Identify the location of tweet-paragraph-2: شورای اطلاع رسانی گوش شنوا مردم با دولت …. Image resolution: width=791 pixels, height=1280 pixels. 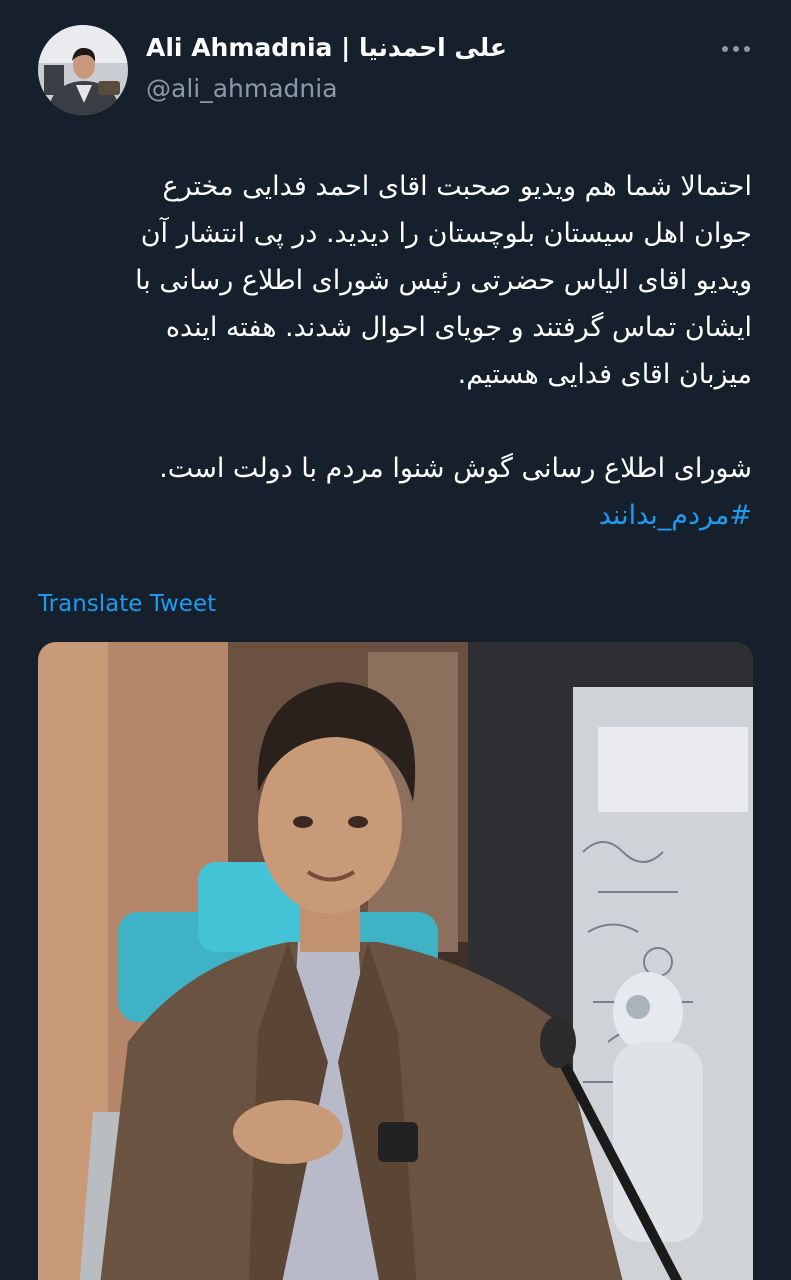
(455, 468).